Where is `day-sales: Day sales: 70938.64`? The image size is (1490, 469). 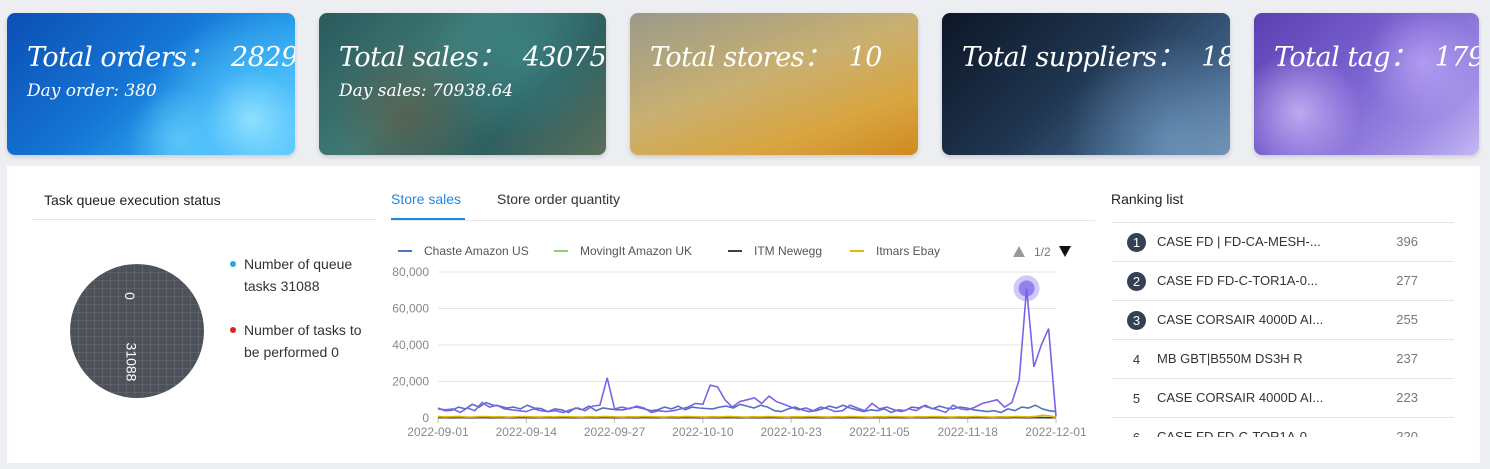 day-sales: Day sales: 70938.64 is located at coordinates (426, 91).